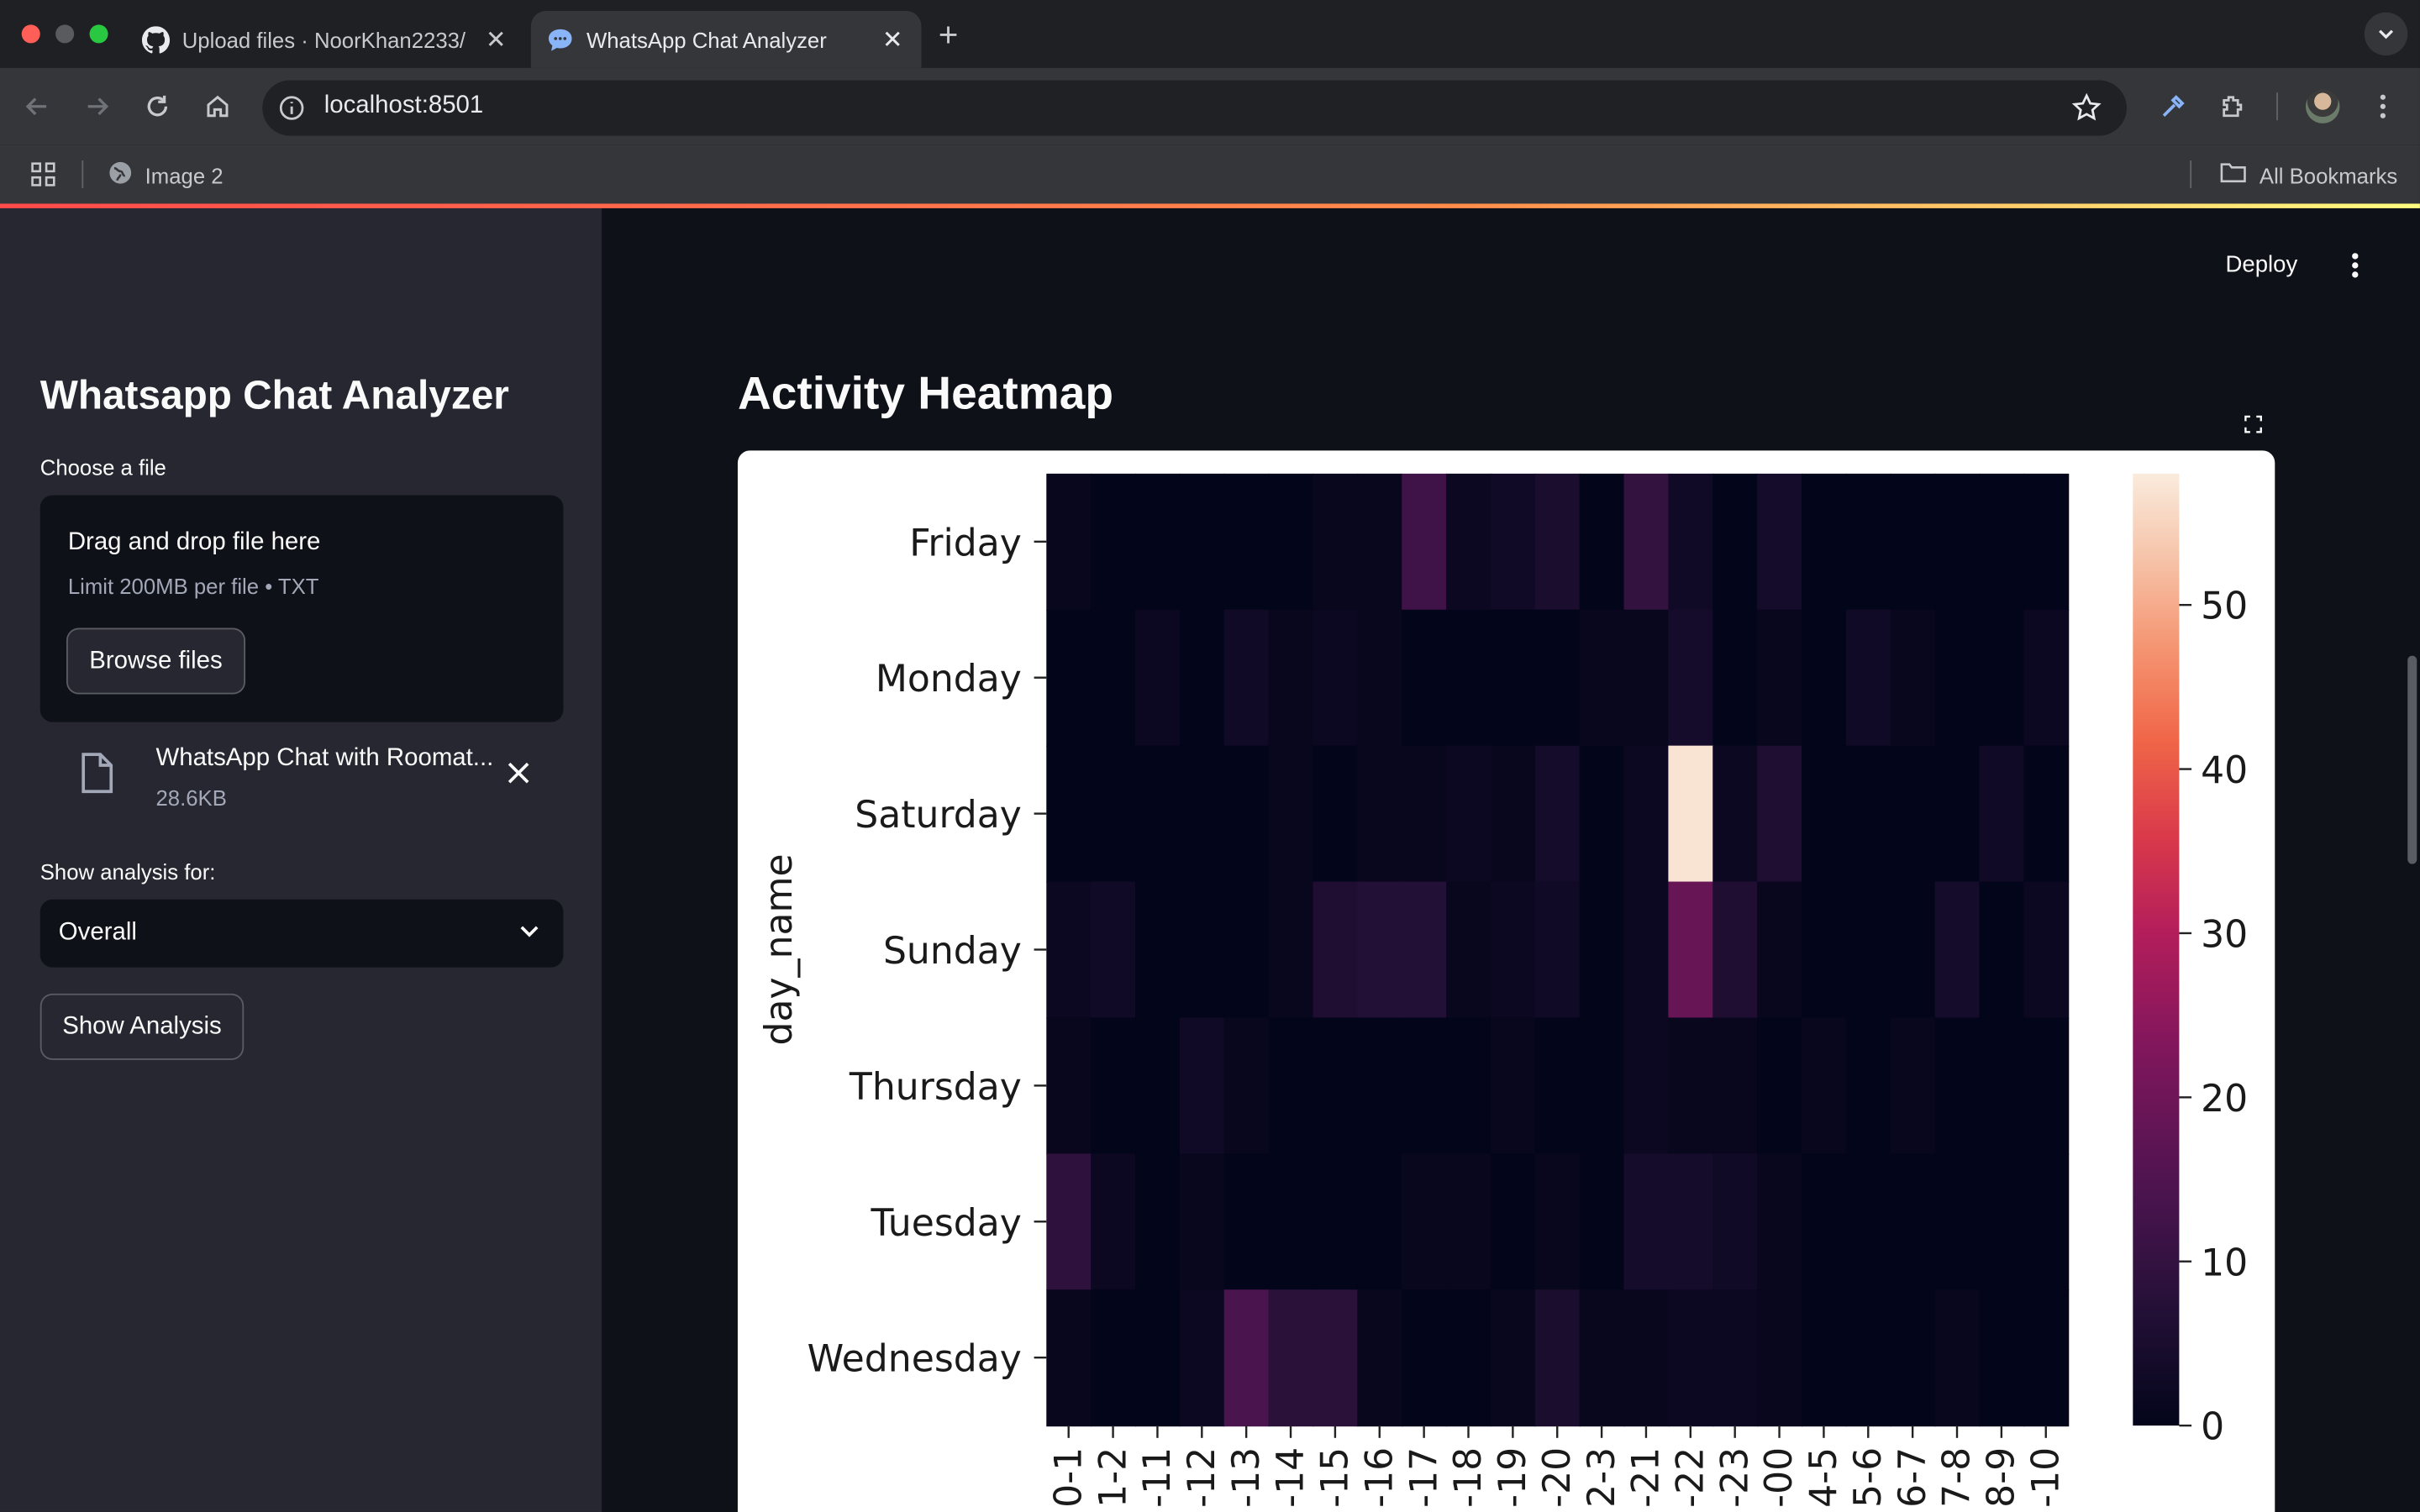 This screenshot has height=1512, width=2420. What do you see at coordinates (2086, 111) in the screenshot?
I see `bookmark-star-icon` at bounding box center [2086, 111].